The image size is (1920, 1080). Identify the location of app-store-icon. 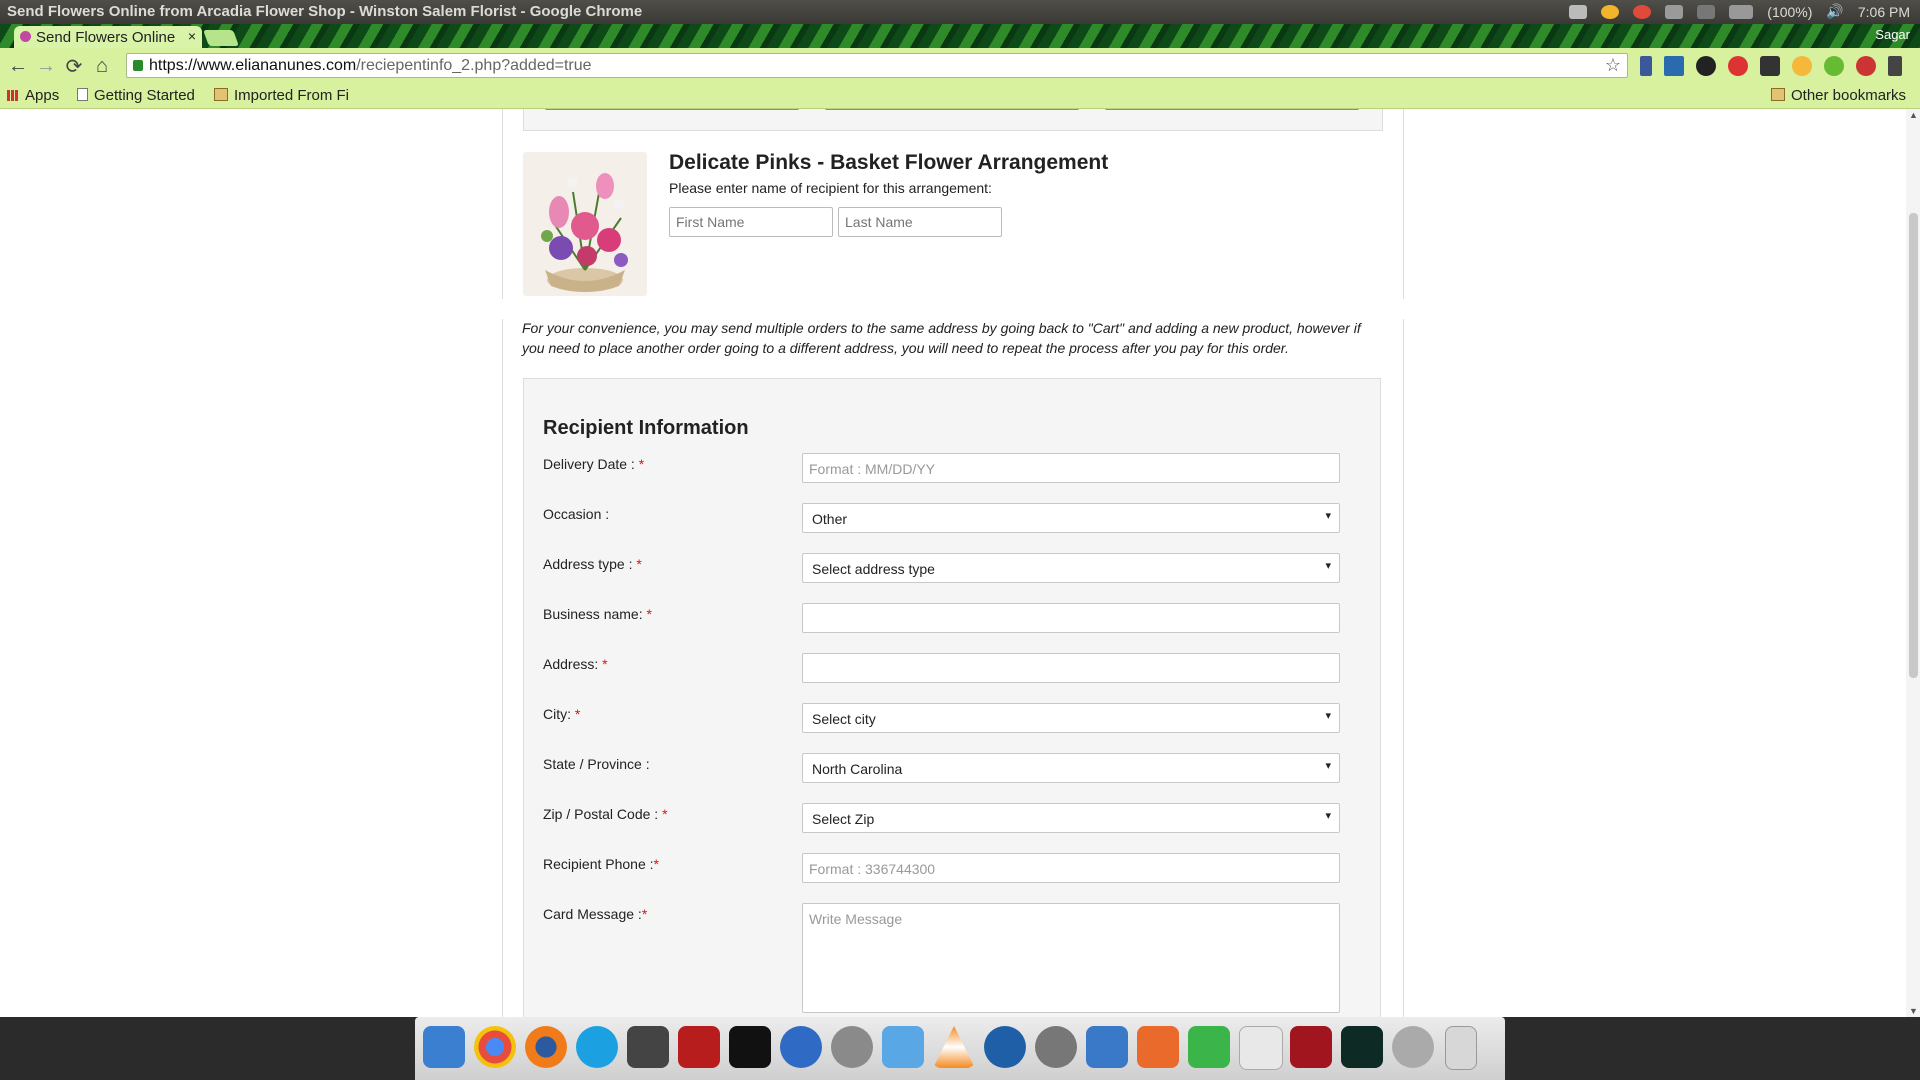
(801, 1047).